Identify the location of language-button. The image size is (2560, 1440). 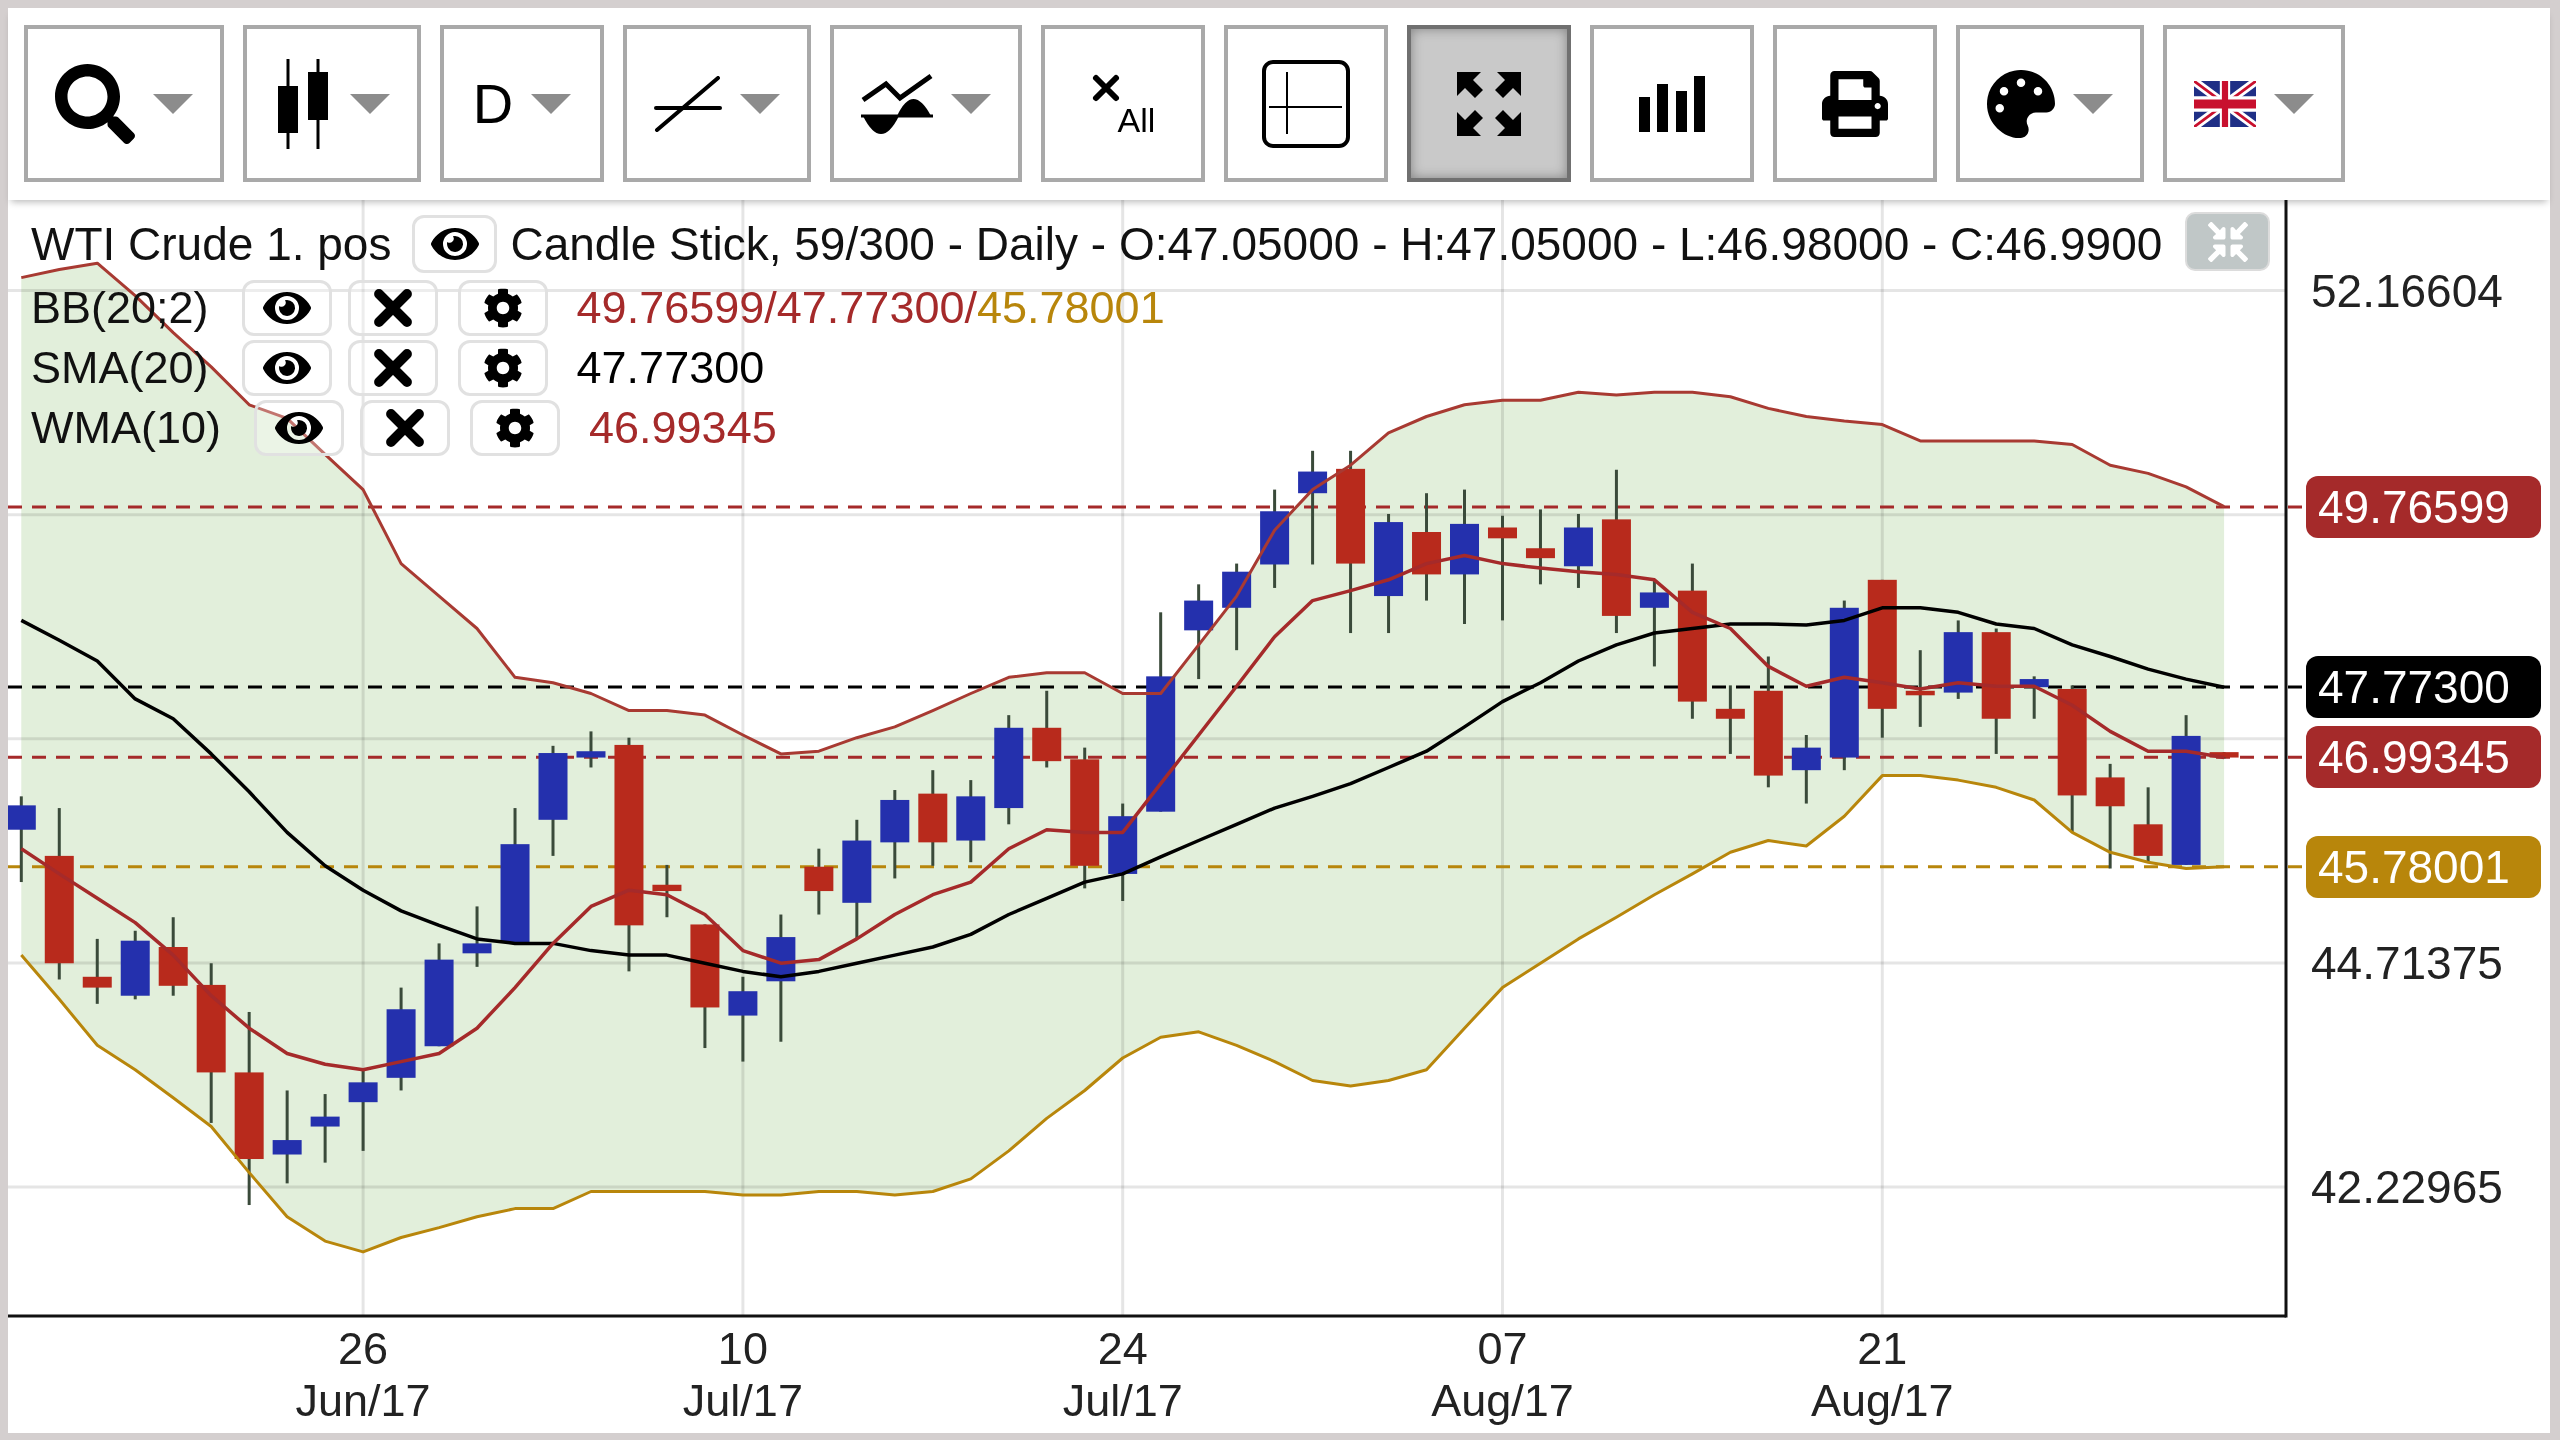
(2254, 103).